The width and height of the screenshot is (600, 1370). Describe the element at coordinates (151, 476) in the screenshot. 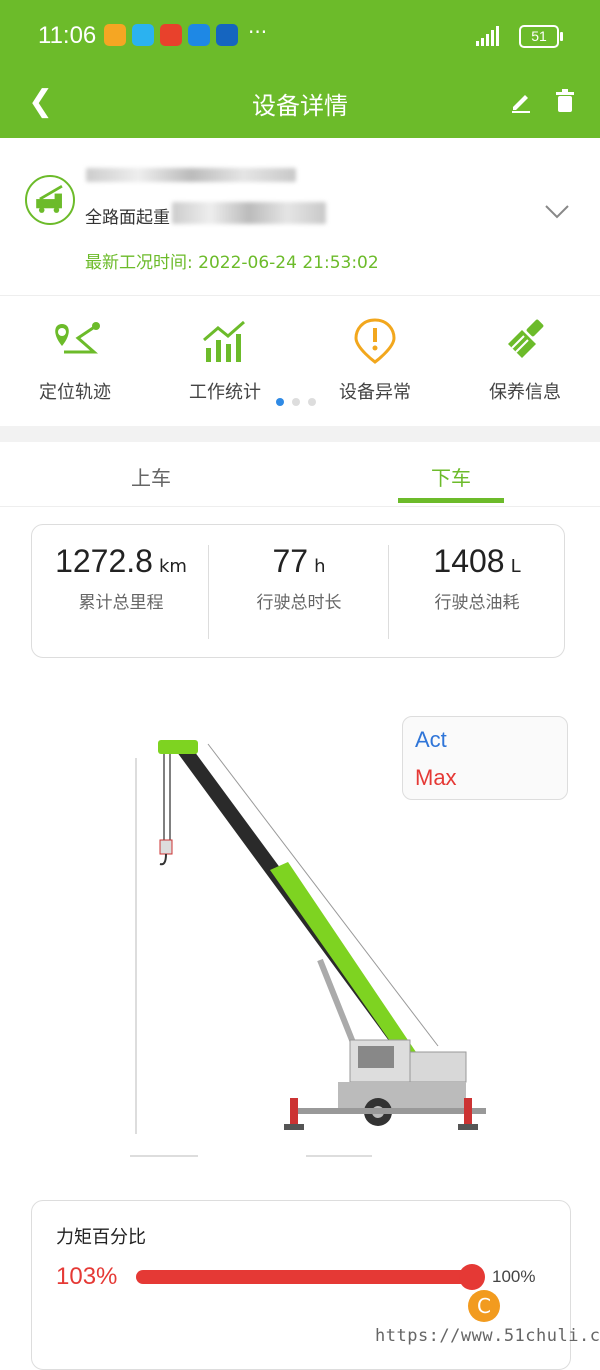

I see `tab-upper: 上车` at that location.